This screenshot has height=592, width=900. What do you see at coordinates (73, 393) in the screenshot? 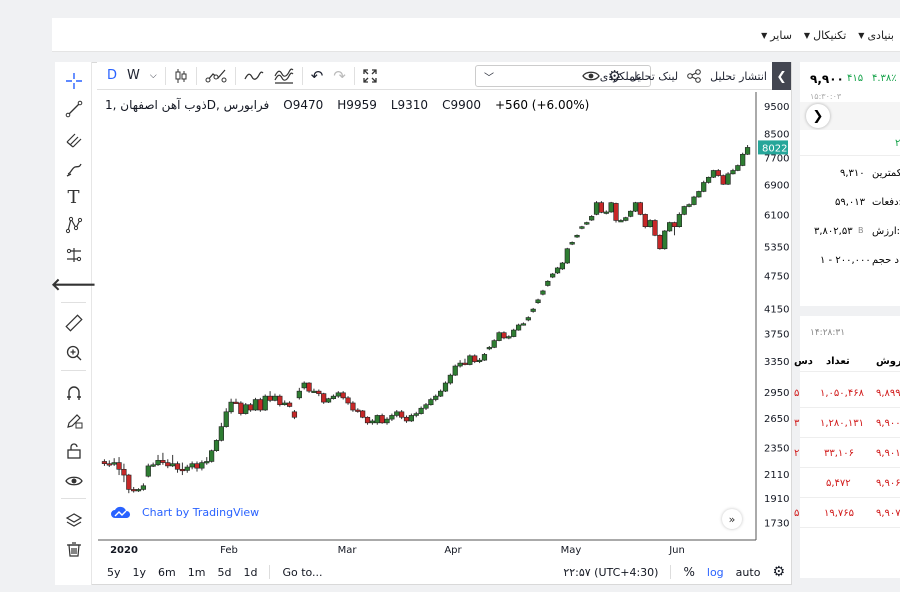
I see `magnet-icon` at bounding box center [73, 393].